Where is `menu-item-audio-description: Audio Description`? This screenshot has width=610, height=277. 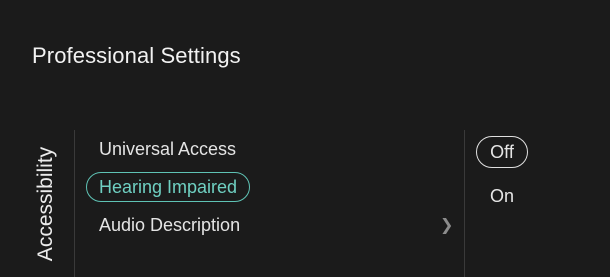
menu-item-audio-description: Audio Description is located at coordinates (169, 225).